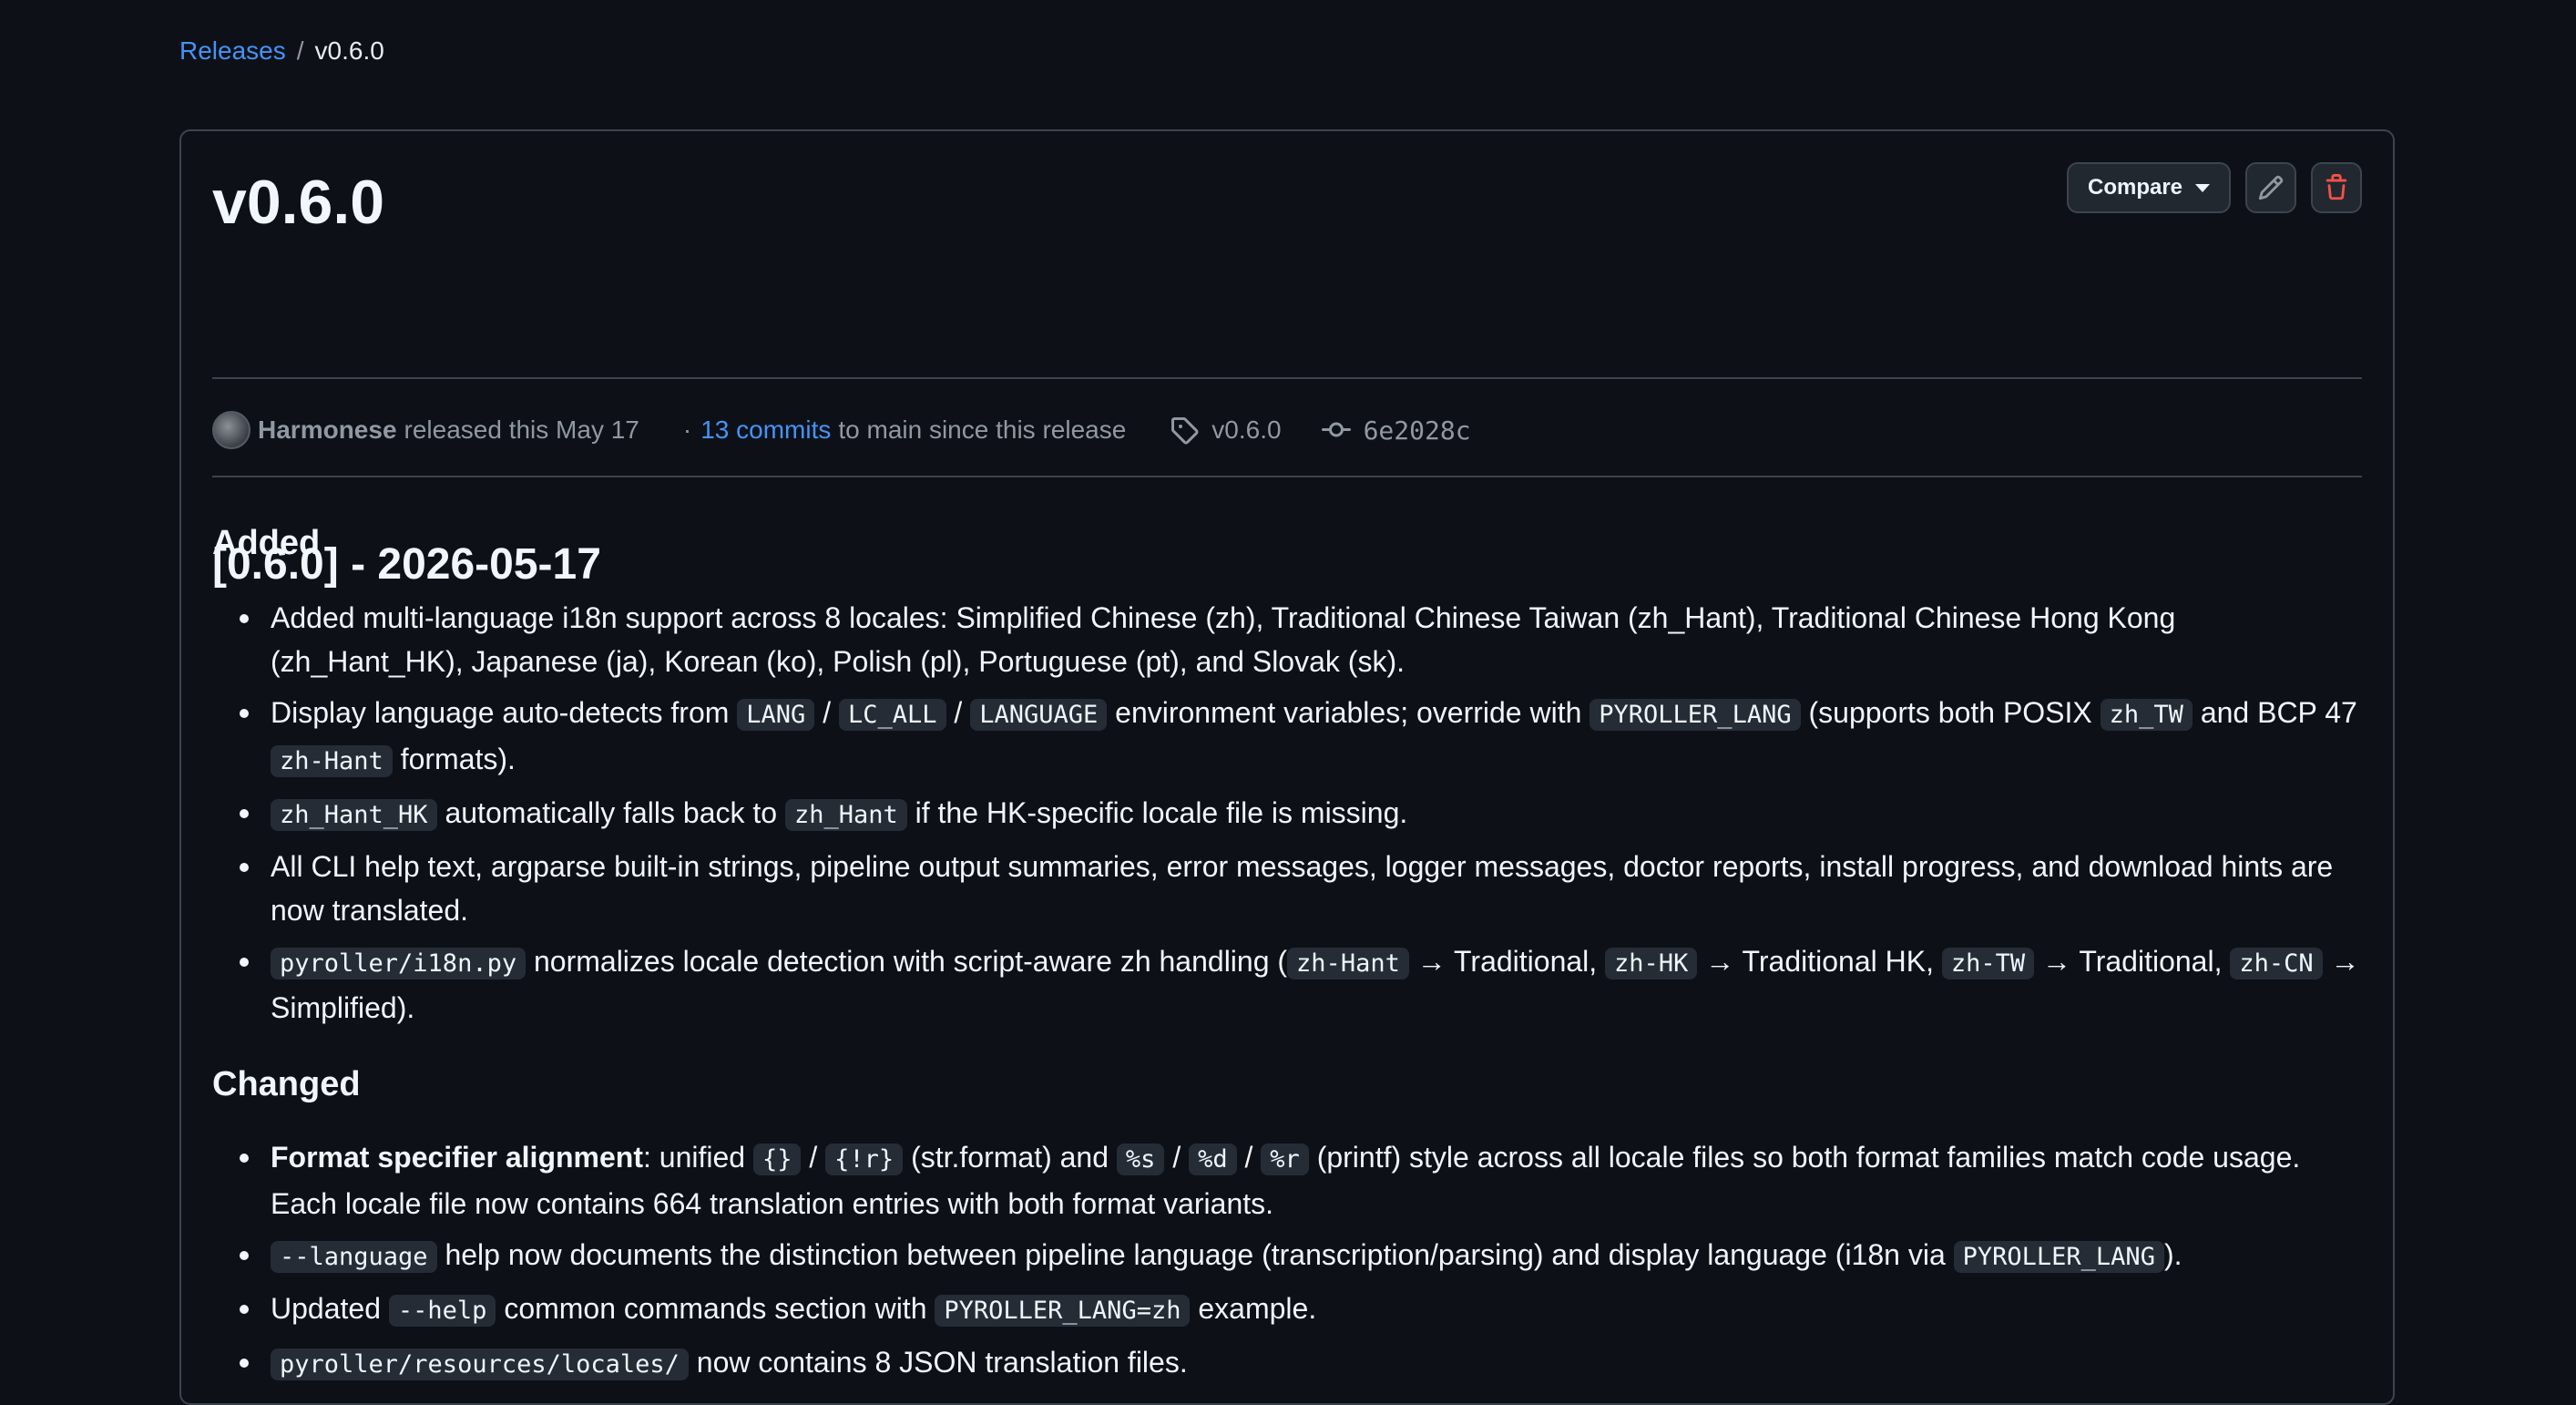  I want to click on inline-code: PYROLLER_LANG=zh, so click(1063, 1311).